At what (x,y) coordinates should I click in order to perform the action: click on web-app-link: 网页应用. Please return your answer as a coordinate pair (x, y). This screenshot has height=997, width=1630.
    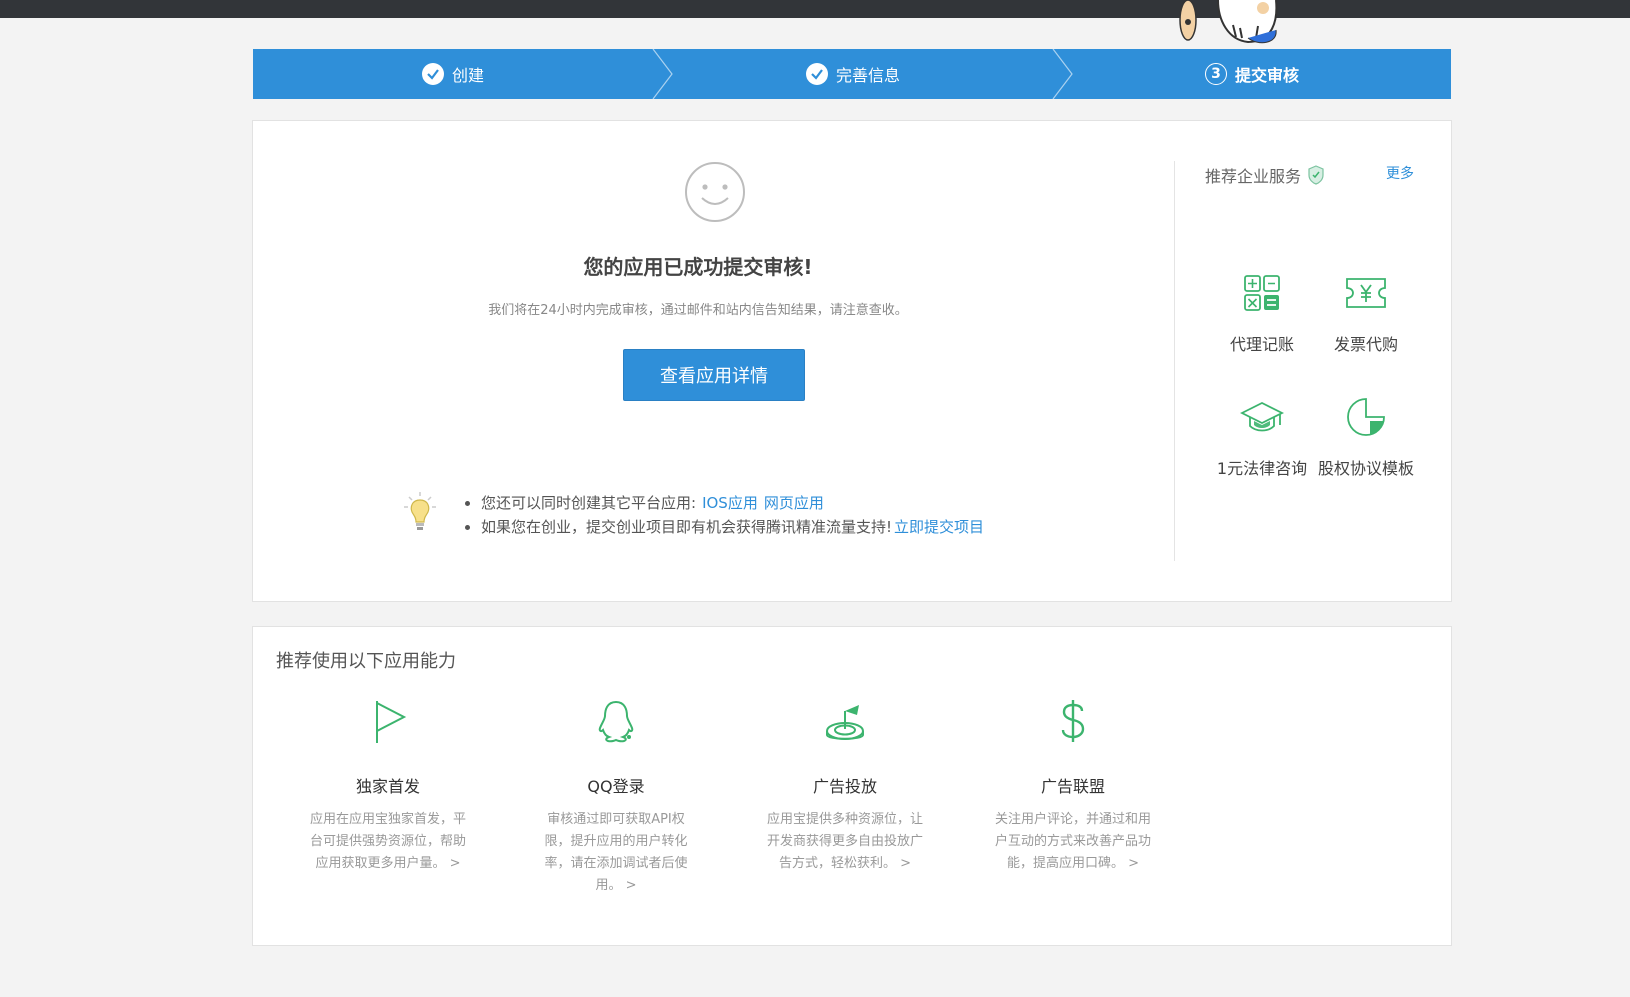
    Looking at the image, I should click on (794, 503).